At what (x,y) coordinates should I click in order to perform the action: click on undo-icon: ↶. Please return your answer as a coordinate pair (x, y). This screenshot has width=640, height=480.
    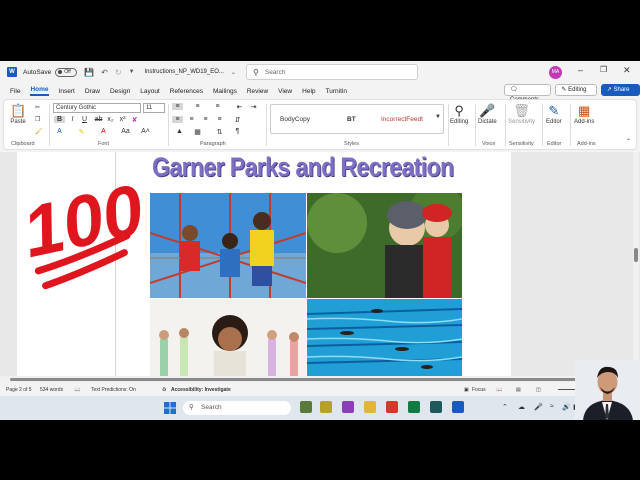
    Looking at the image, I should click on (104, 72).